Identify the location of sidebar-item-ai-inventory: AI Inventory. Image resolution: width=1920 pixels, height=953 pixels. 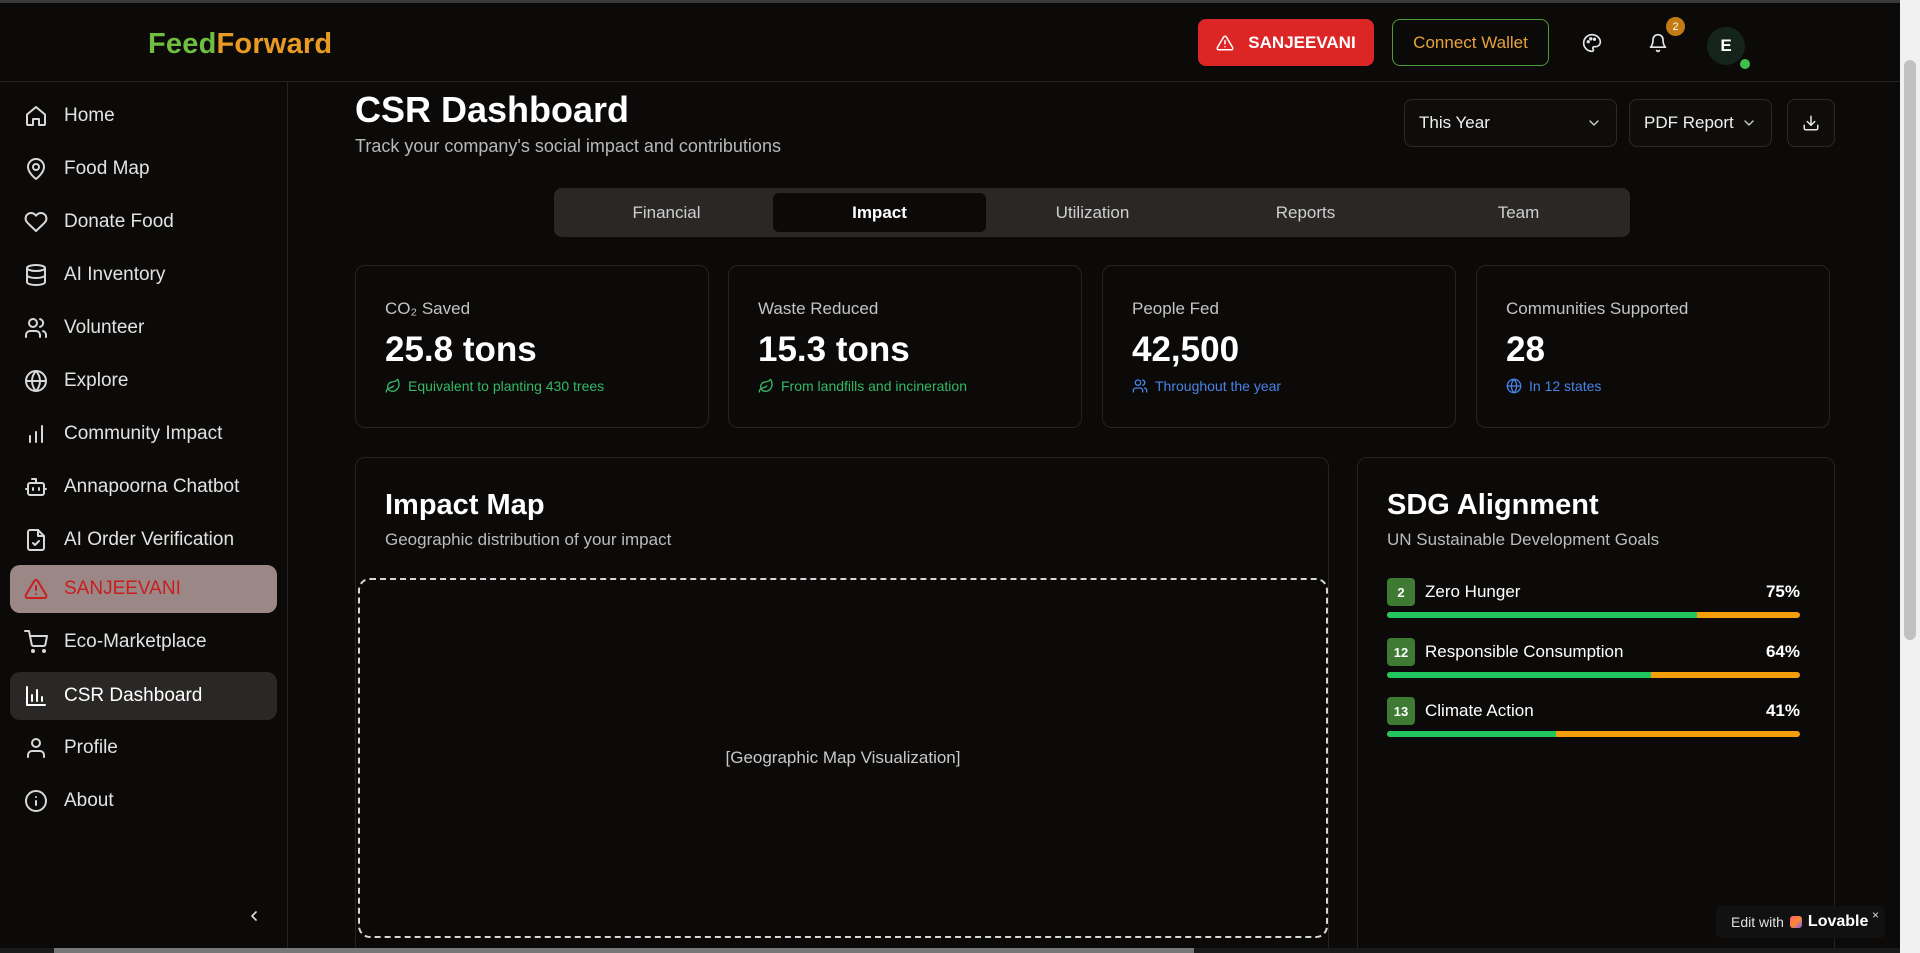
(143, 275).